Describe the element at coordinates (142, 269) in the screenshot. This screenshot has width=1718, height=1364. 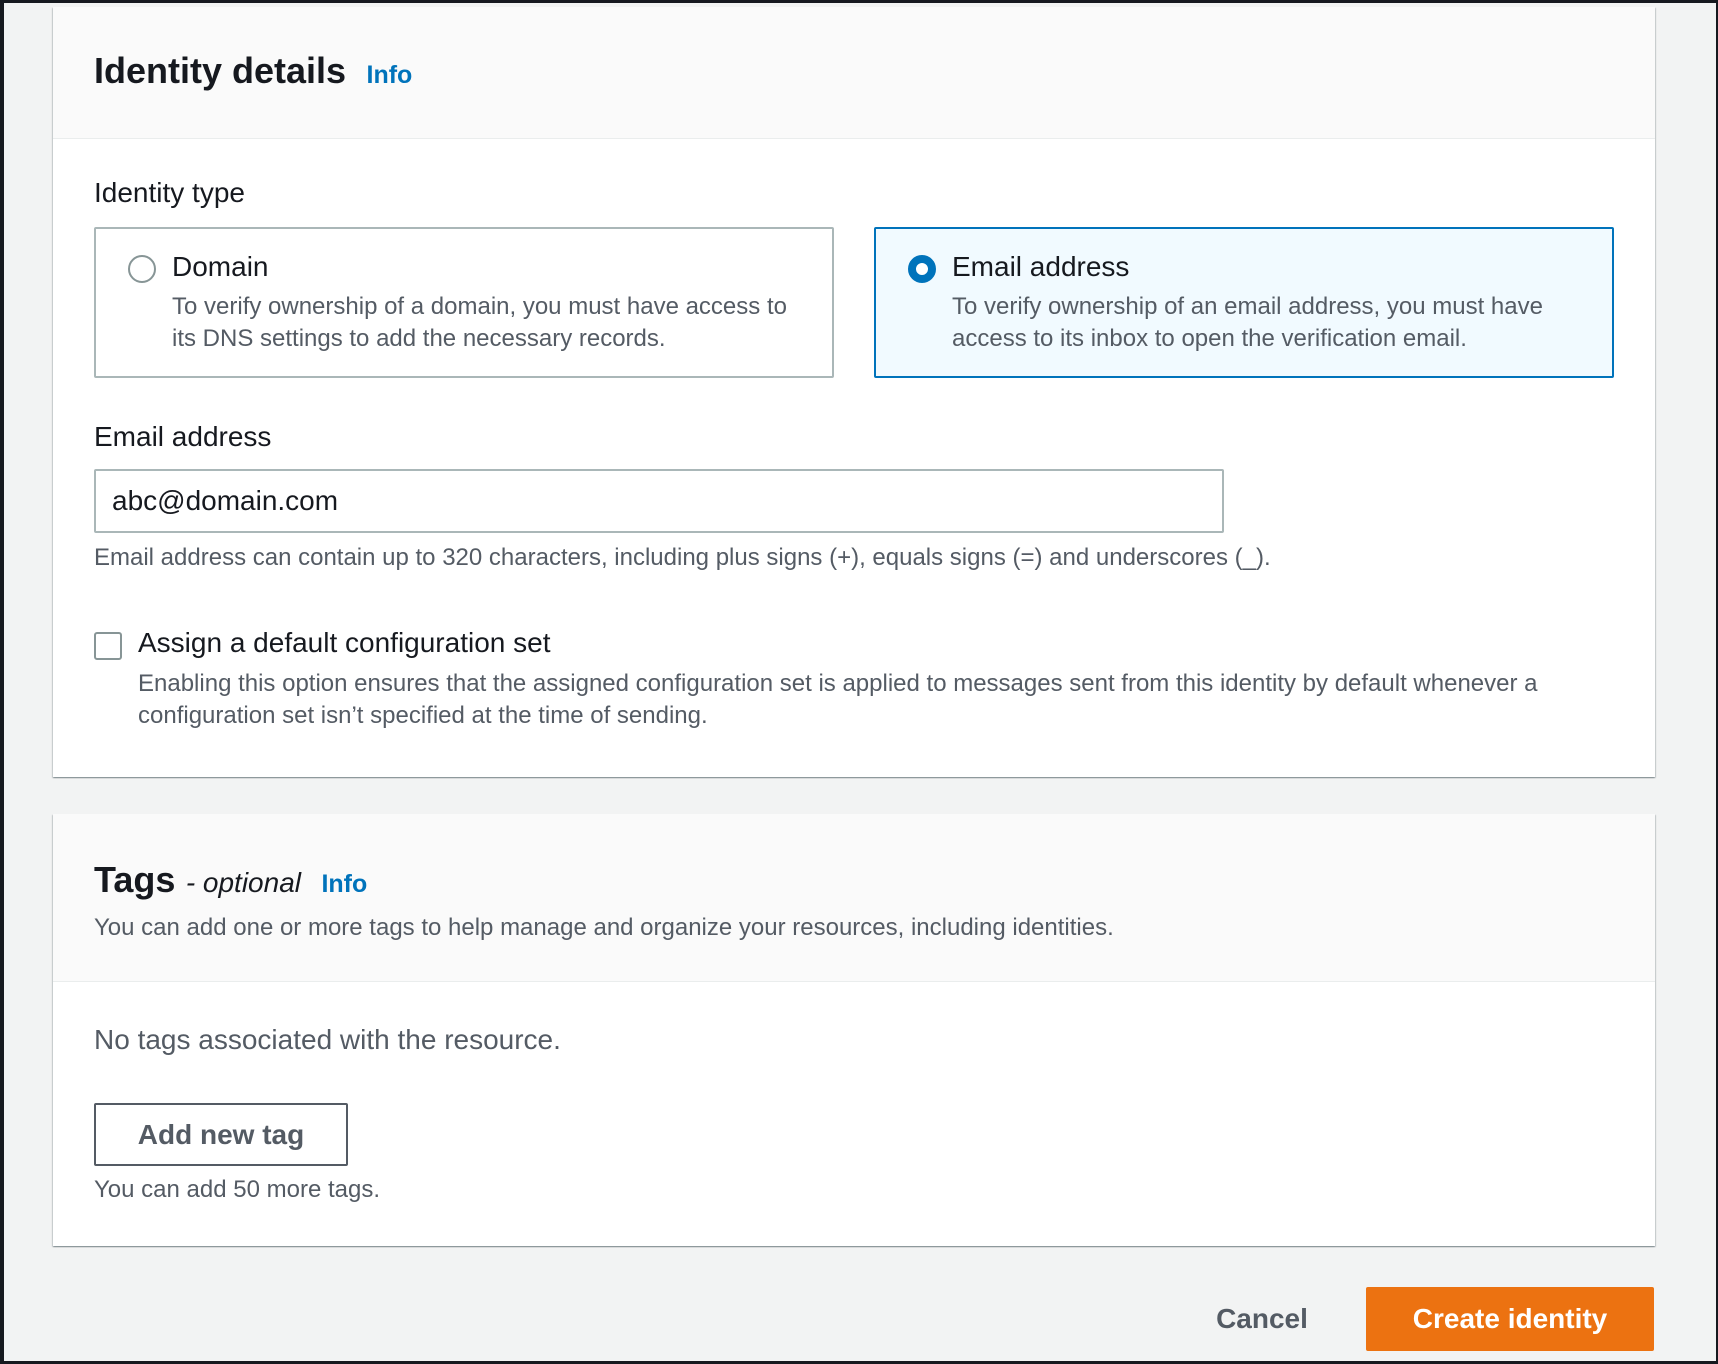
I see `domain-radio` at that location.